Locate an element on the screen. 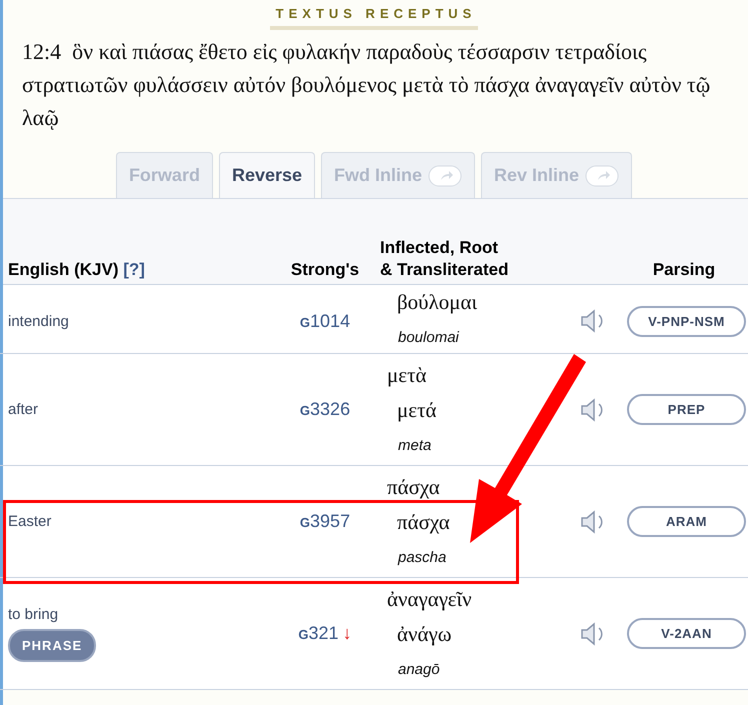 Image resolution: width=748 pixels, height=705 pixels. english-word: to bring is located at coordinates (33, 614).